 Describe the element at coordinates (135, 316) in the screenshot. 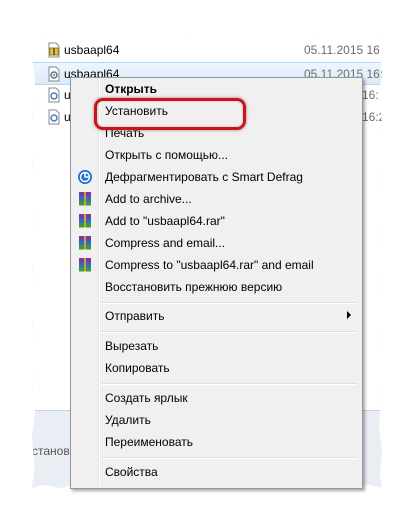

I see `menu-item-label: Отправить` at that location.